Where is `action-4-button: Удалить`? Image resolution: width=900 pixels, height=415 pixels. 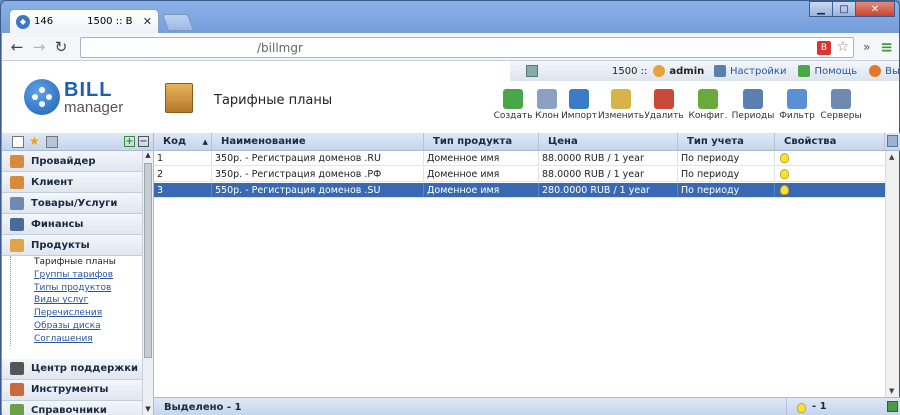 action-4-button: Удалить is located at coordinates (664, 105).